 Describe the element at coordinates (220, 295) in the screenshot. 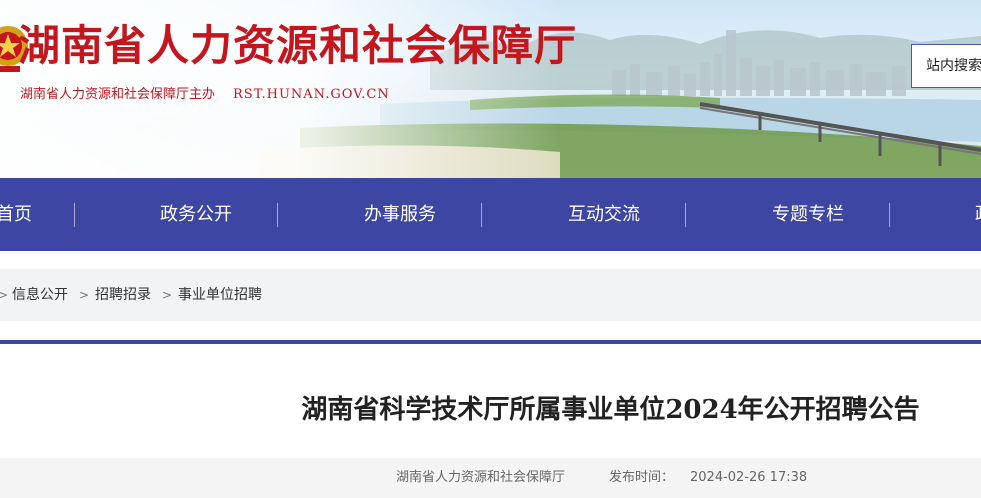

I see `breadcrumb-item-institution-recruitment: 事业单位招聘` at that location.